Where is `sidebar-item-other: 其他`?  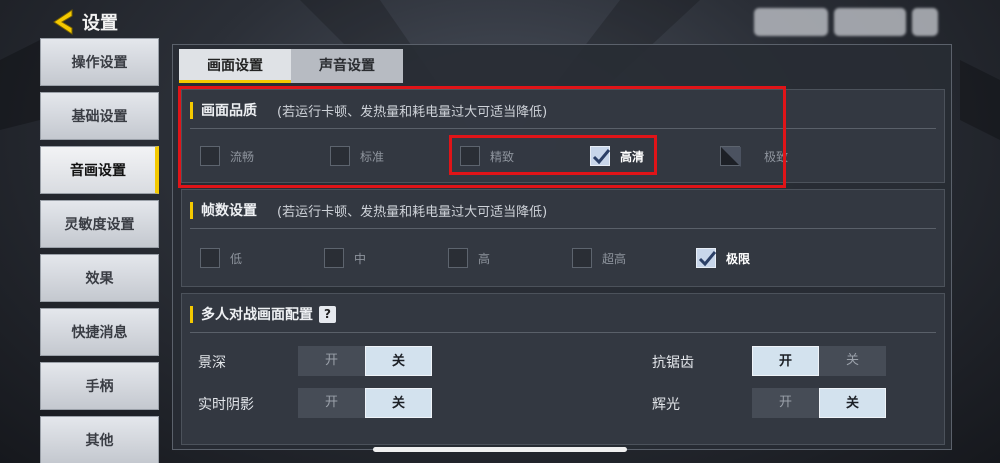 sidebar-item-other: 其他 is located at coordinates (99, 439).